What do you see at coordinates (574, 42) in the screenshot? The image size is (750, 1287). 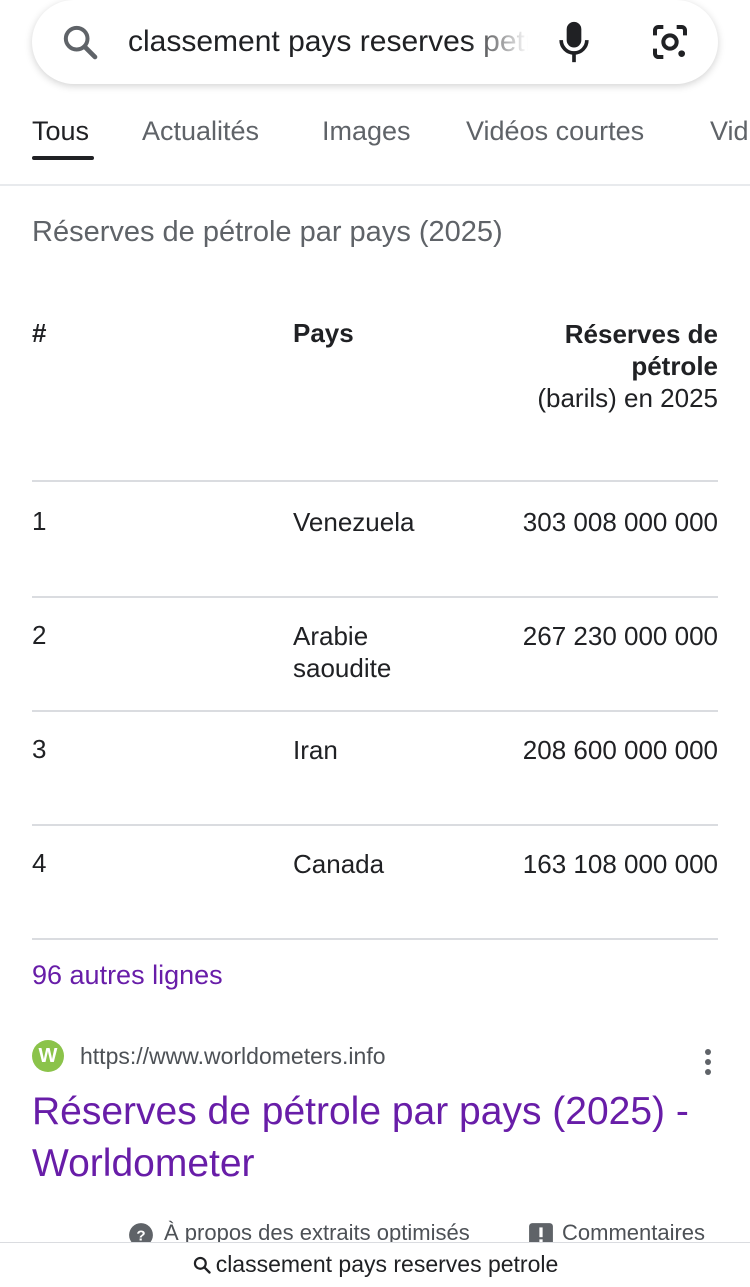 I see `microphone-icon` at bounding box center [574, 42].